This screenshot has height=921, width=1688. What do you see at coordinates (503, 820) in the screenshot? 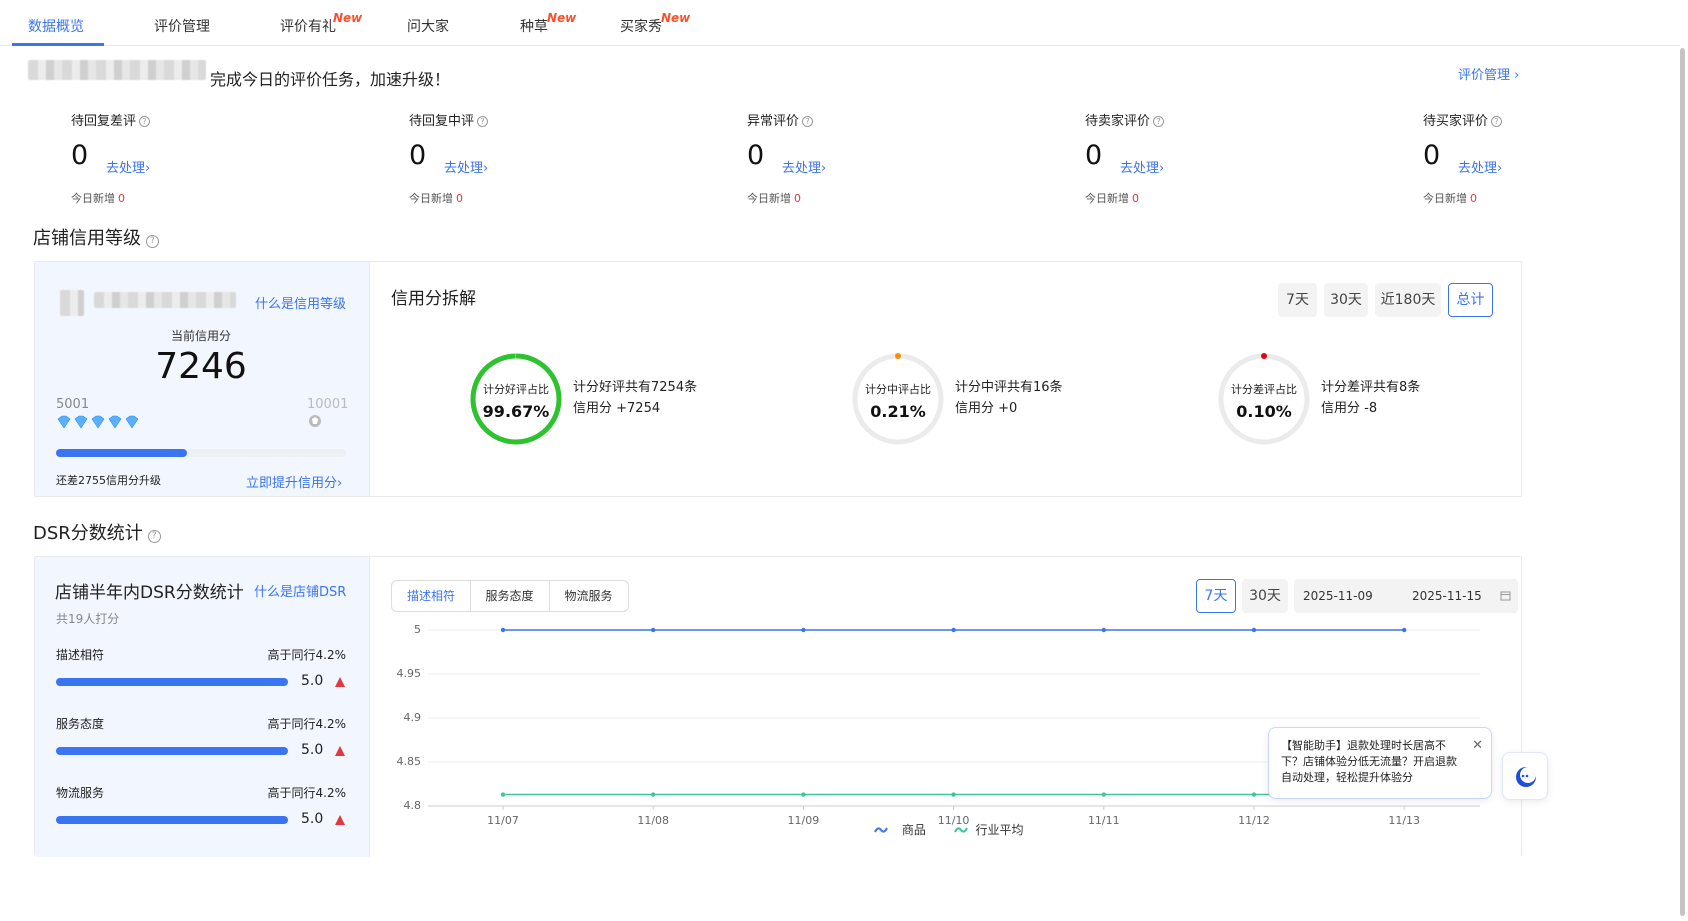
I see `x-tick-label: 11/07` at bounding box center [503, 820].